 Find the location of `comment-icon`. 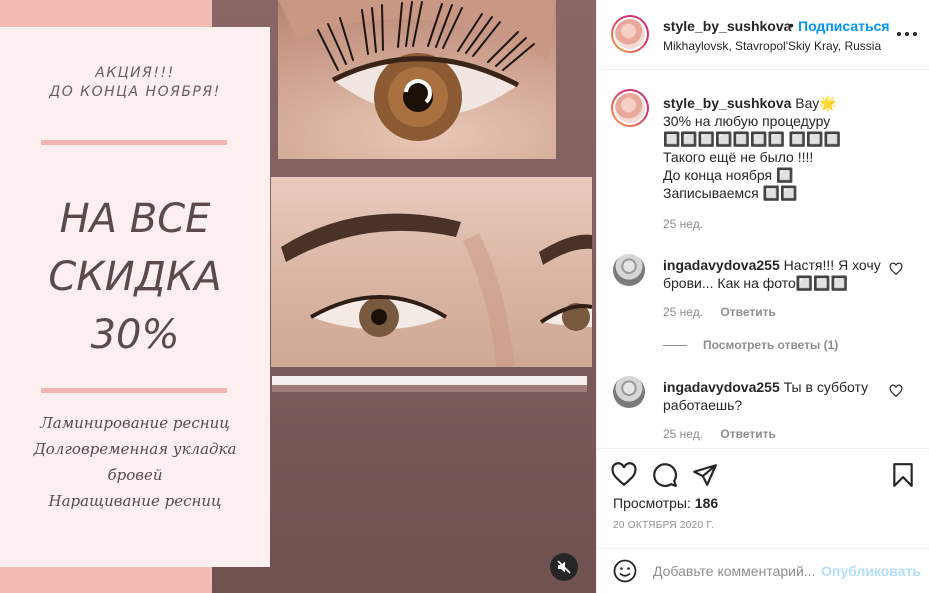

comment-icon is located at coordinates (665, 475).